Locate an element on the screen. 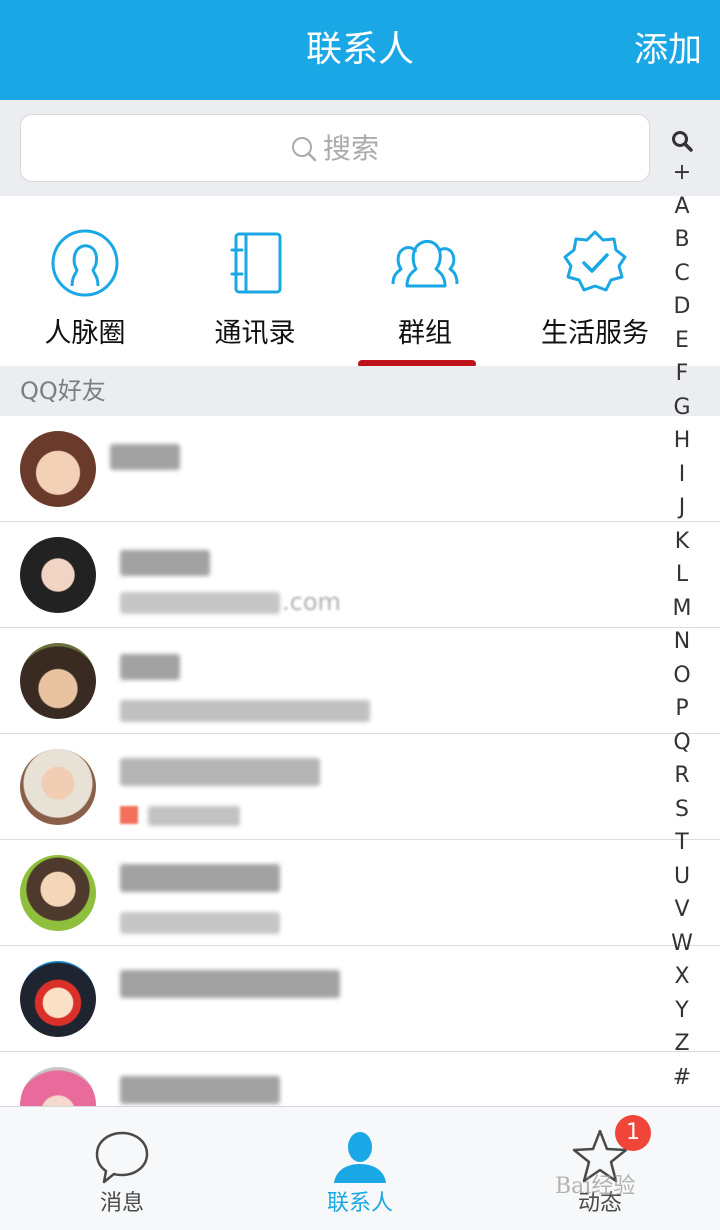 This screenshot has width=720, height=1230. tab-label: 联系人 is located at coordinates (359, 1203).